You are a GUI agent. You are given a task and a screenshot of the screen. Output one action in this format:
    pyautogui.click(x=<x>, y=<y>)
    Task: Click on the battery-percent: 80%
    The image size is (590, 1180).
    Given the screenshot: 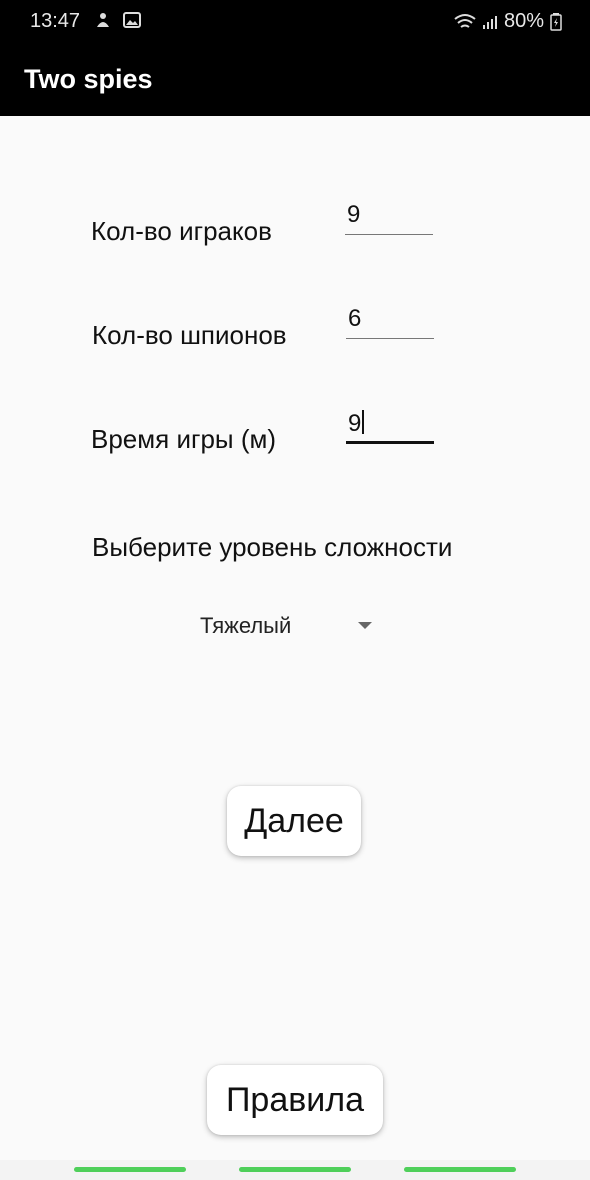 What is the action you would take?
    pyautogui.click(x=523, y=21)
    